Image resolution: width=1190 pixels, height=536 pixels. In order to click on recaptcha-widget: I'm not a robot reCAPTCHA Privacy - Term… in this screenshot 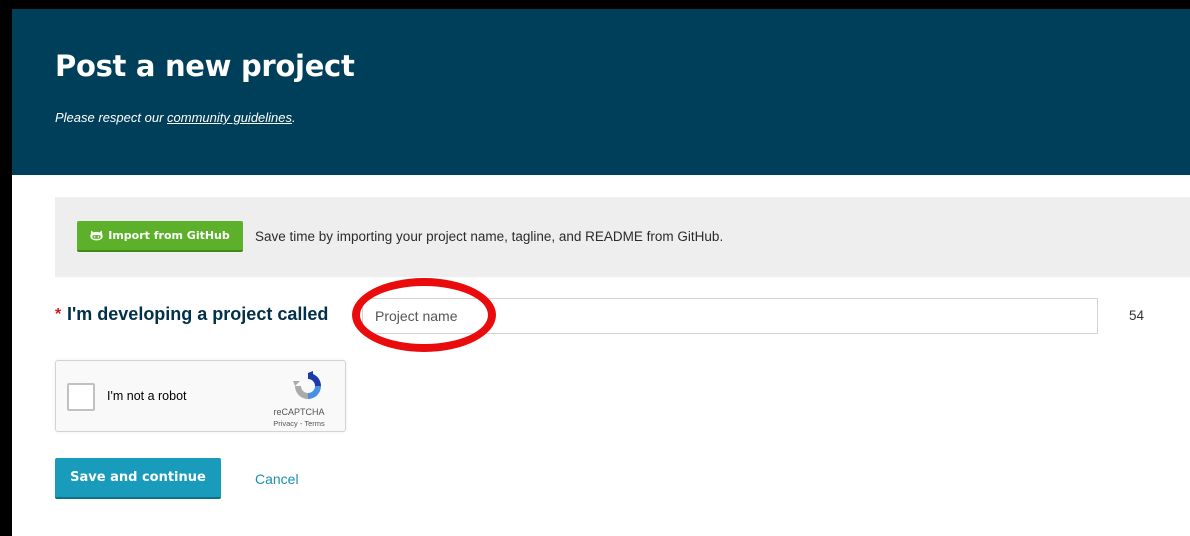, I will do `click(200, 396)`.